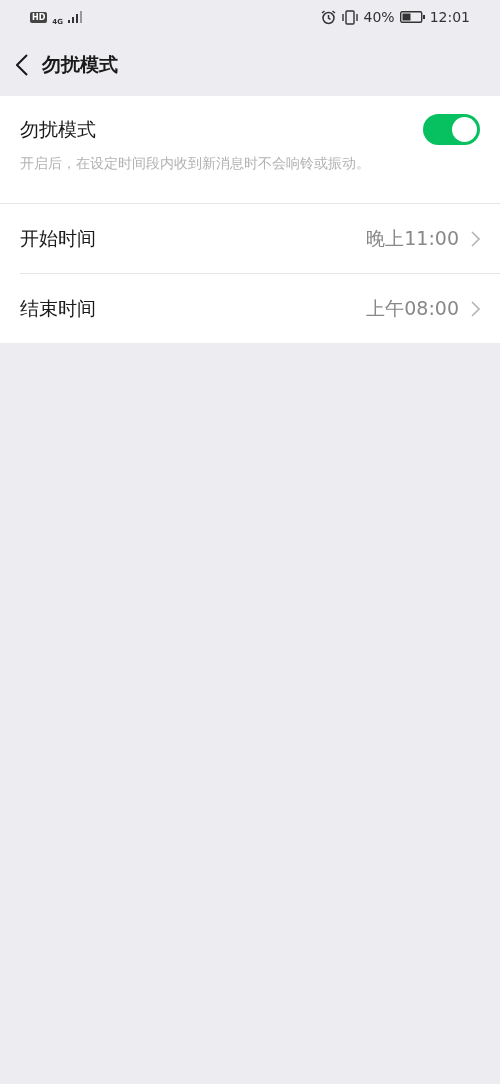  What do you see at coordinates (250, 238) in the screenshot?
I see `time-setting-row: 开始时间 晚上11:00` at bounding box center [250, 238].